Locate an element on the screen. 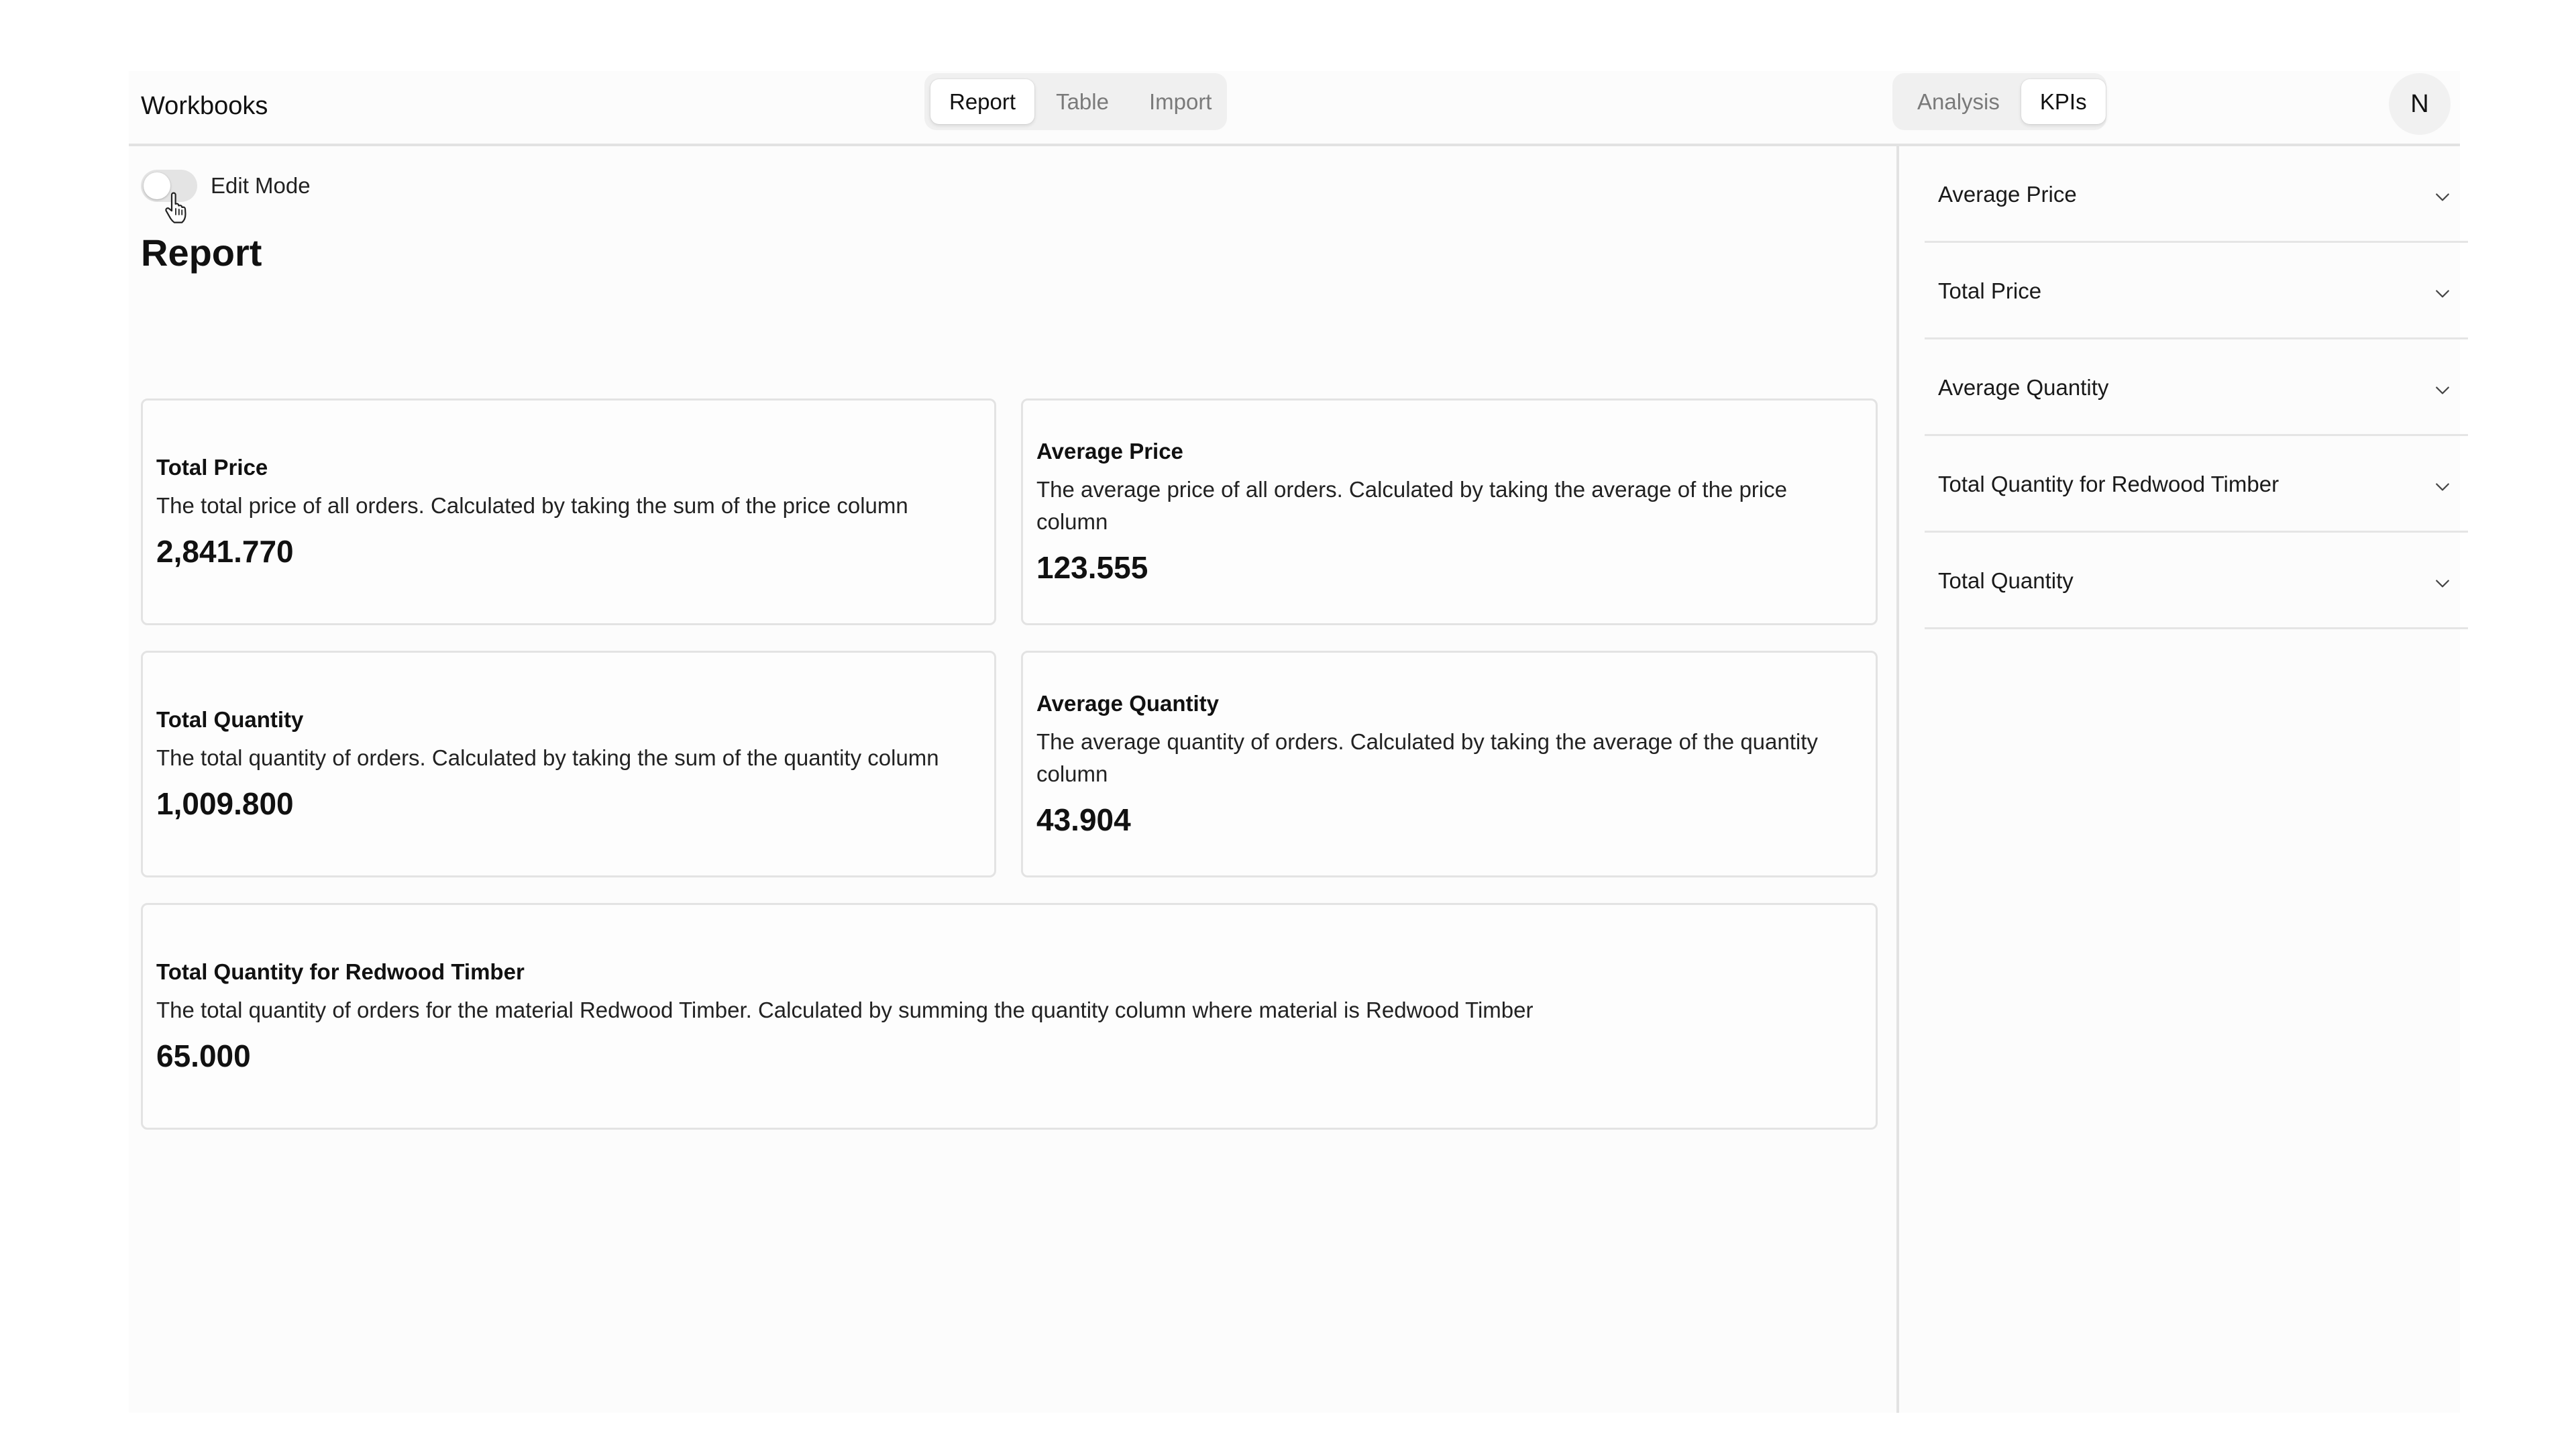 Image resolution: width=2576 pixels, height=1449 pixels. kpi-card-title: Total Price is located at coordinates (212, 467).